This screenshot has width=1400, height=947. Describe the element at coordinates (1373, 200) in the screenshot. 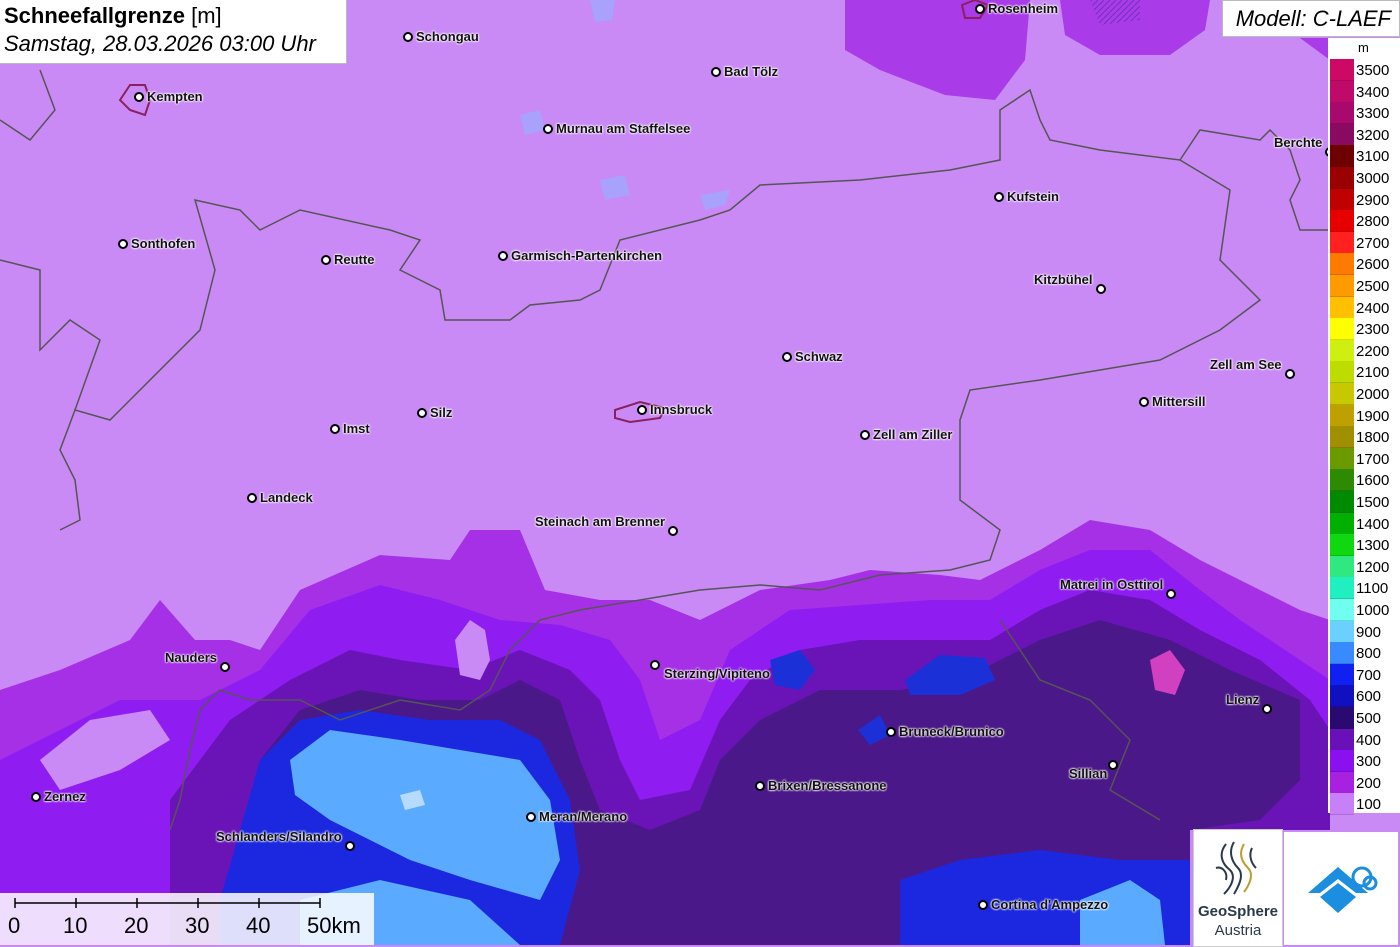

I see `legend-label: 2900` at that location.